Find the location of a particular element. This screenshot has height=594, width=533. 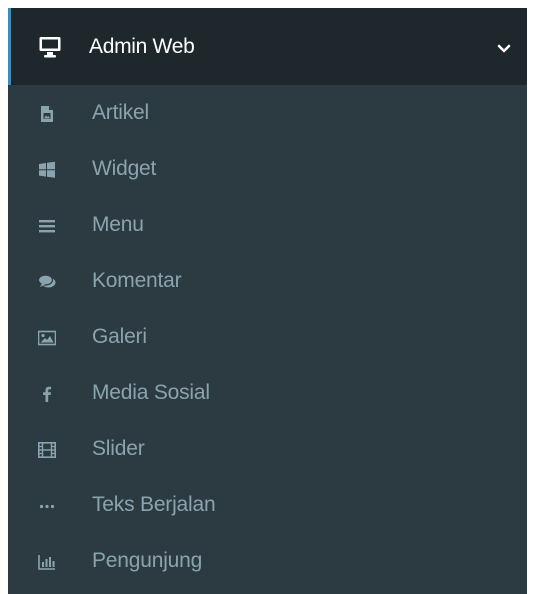

bar-chart-icon is located at coordinates (47, 562).